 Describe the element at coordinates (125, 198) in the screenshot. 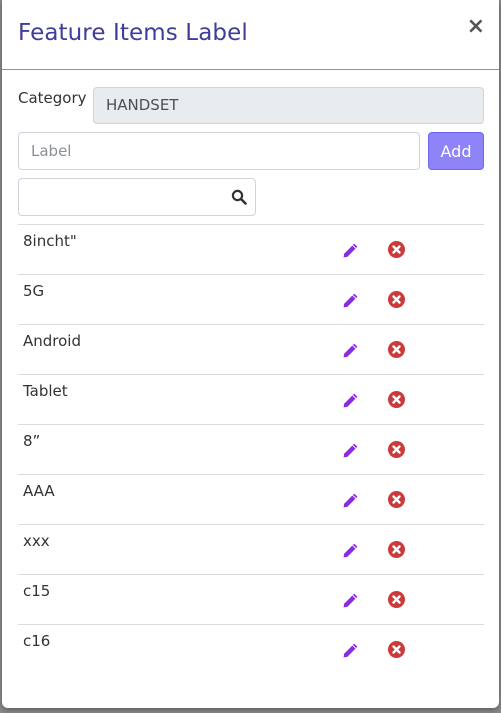

I see `search-input` at that location.